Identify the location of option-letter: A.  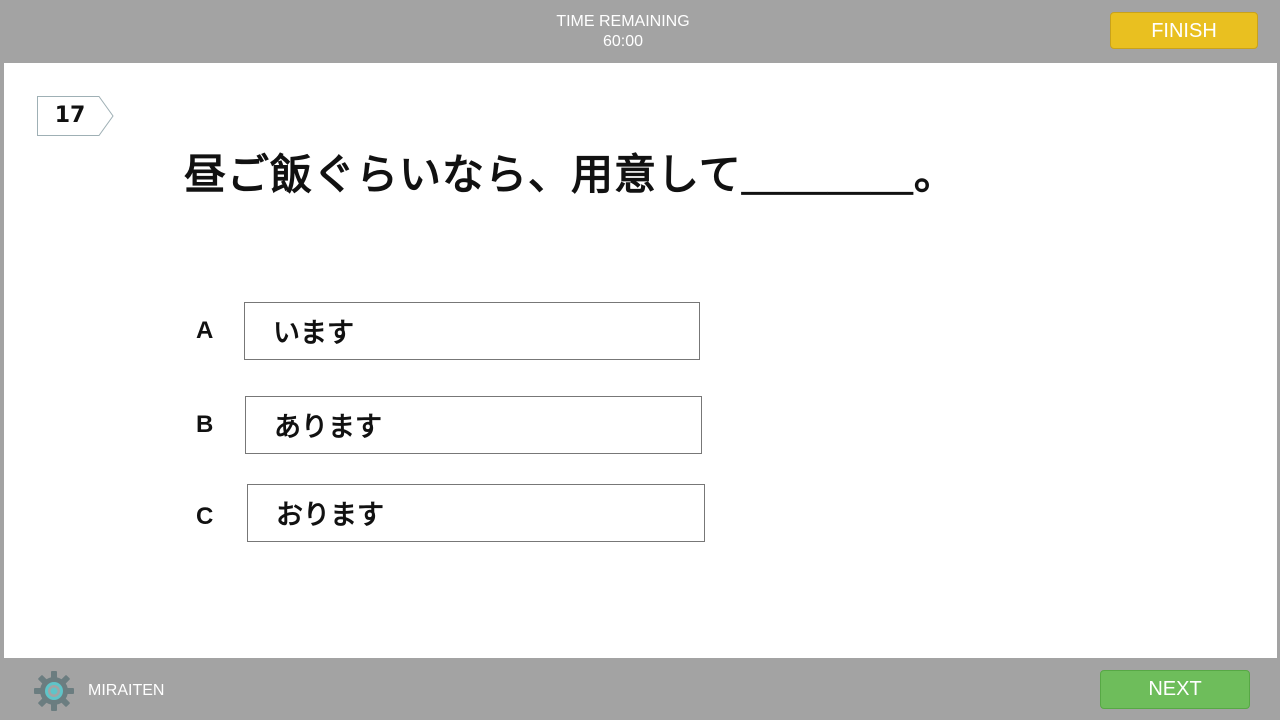
(205, 330).